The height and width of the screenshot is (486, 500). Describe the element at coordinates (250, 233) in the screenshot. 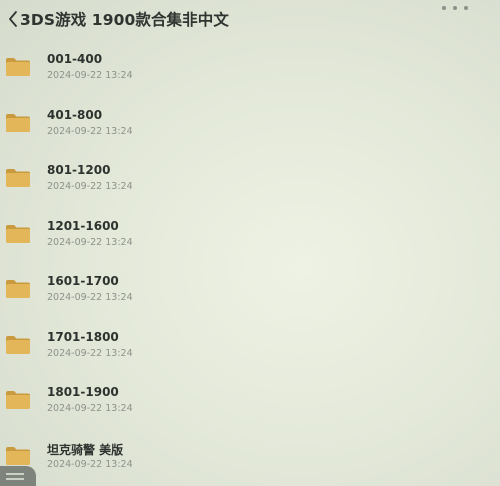

I see `list-item: 1201-1600 2024-09-22 13:24` at that location.